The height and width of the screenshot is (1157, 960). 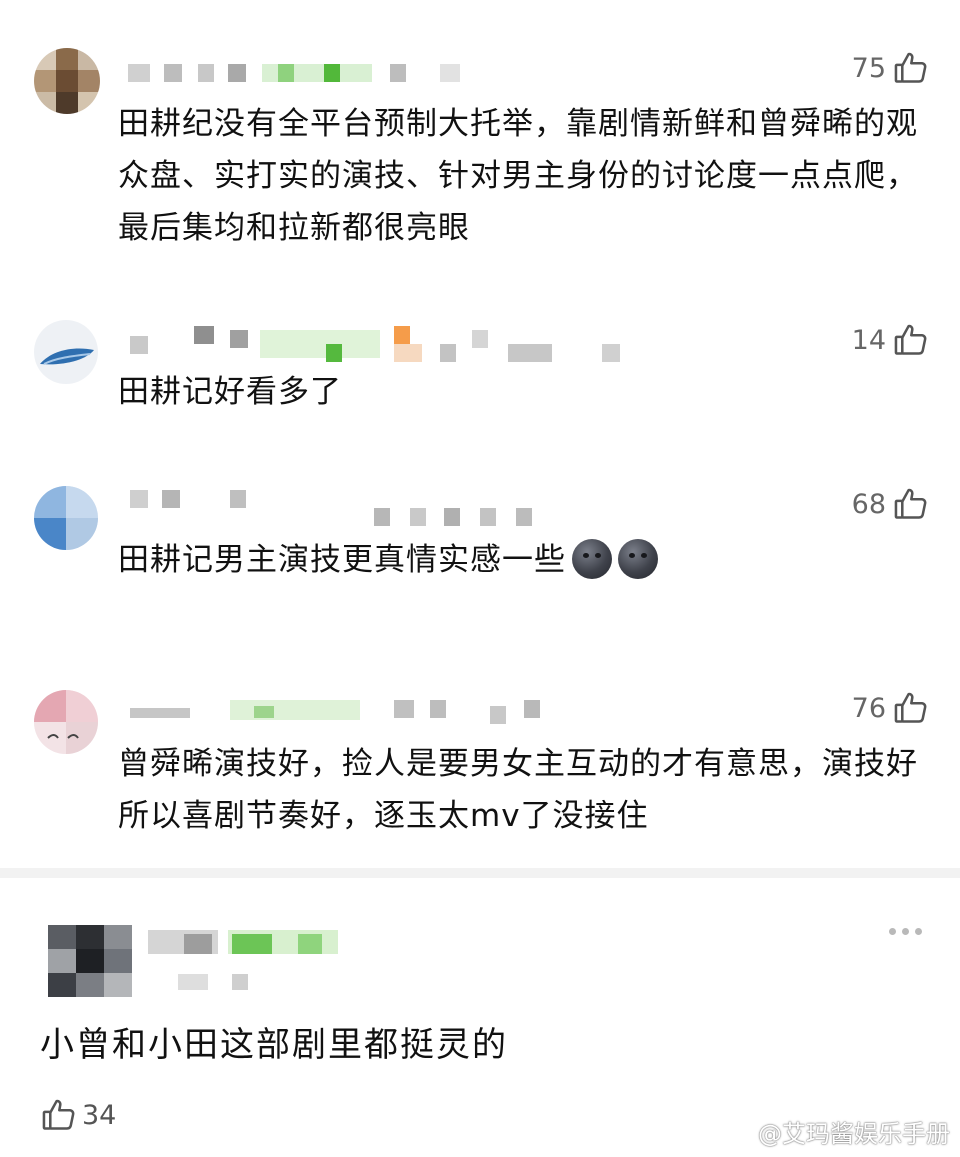 I want to click on section-divider, so click(x=480, y=873).